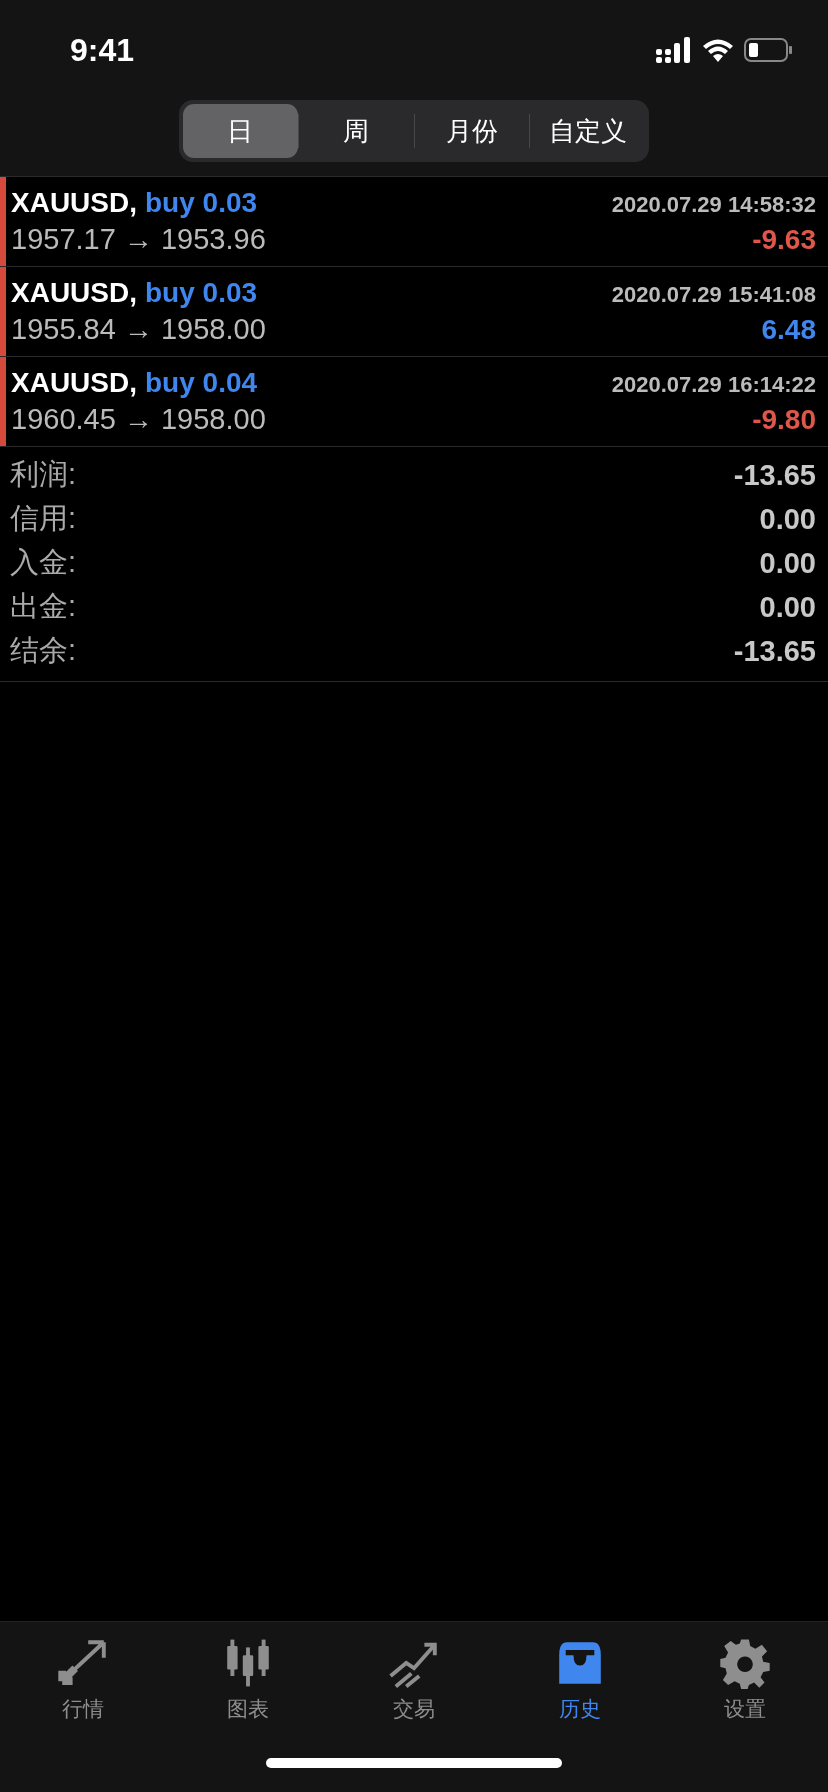 This screenshot has height=1792, width=828. I want to click on tab-bar-item: 设置, so click(745, 1680).